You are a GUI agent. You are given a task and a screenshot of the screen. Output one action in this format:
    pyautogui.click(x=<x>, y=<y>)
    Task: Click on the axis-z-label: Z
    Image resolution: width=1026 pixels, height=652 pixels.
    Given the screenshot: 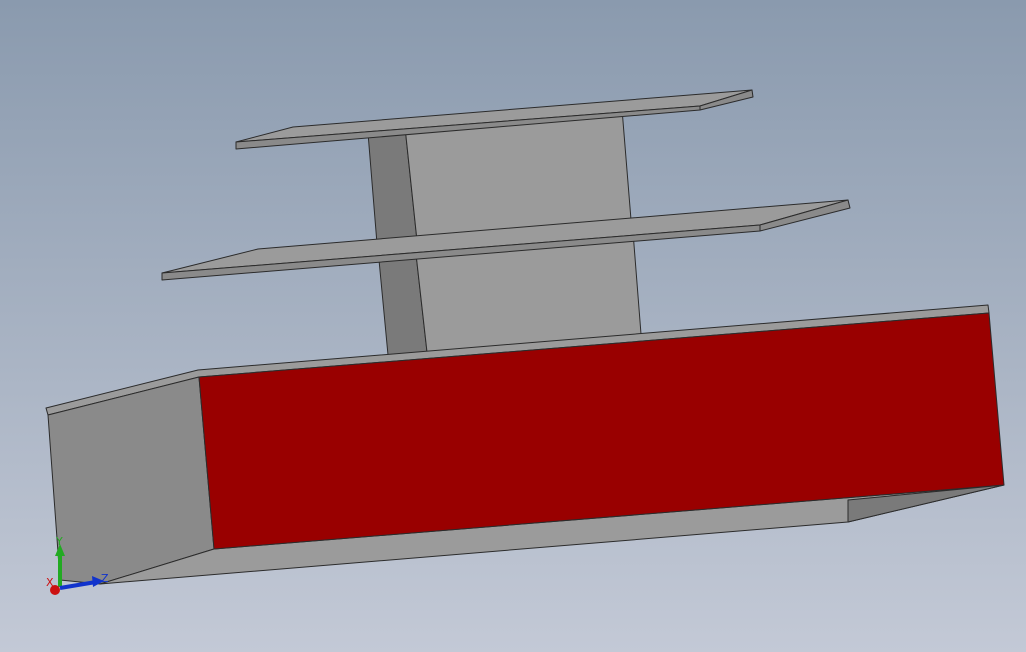 What is the action you would take?
    pyautogui.click(x=105, y=578)
    